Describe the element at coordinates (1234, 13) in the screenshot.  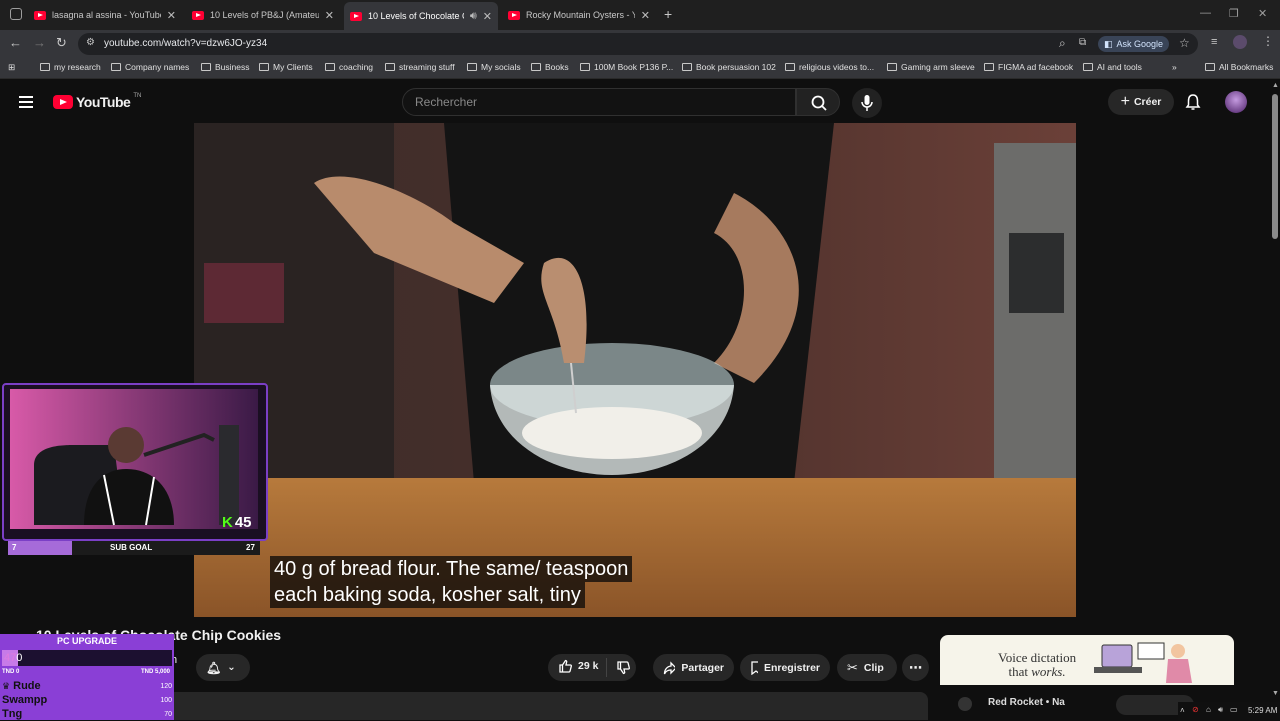
I see `restore-icon: ❐` at that location.